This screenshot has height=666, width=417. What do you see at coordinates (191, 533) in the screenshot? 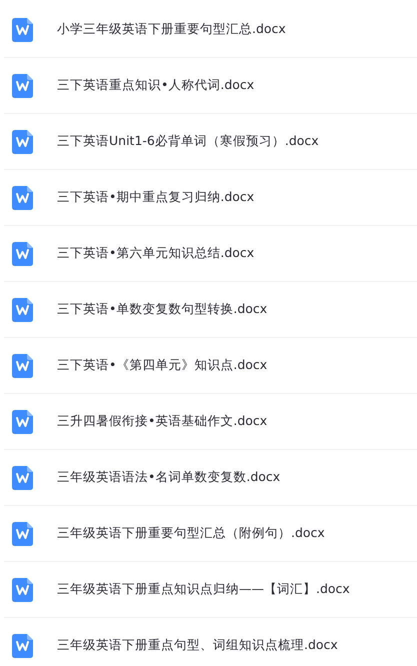
I see `file-name: 三年级英语下册重要句型汇总（附例句）.docx` at bounding box center [191, 533].